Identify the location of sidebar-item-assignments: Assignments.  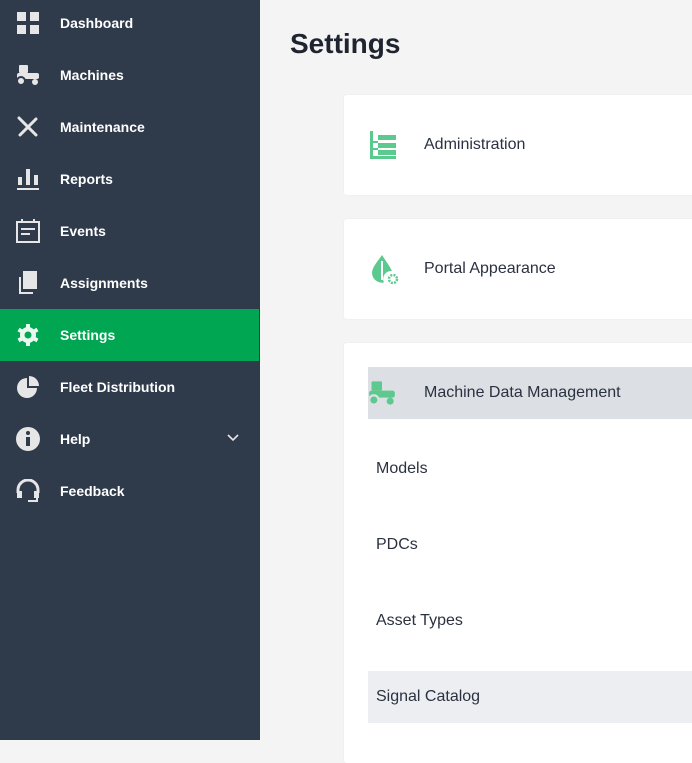
(129, 283).